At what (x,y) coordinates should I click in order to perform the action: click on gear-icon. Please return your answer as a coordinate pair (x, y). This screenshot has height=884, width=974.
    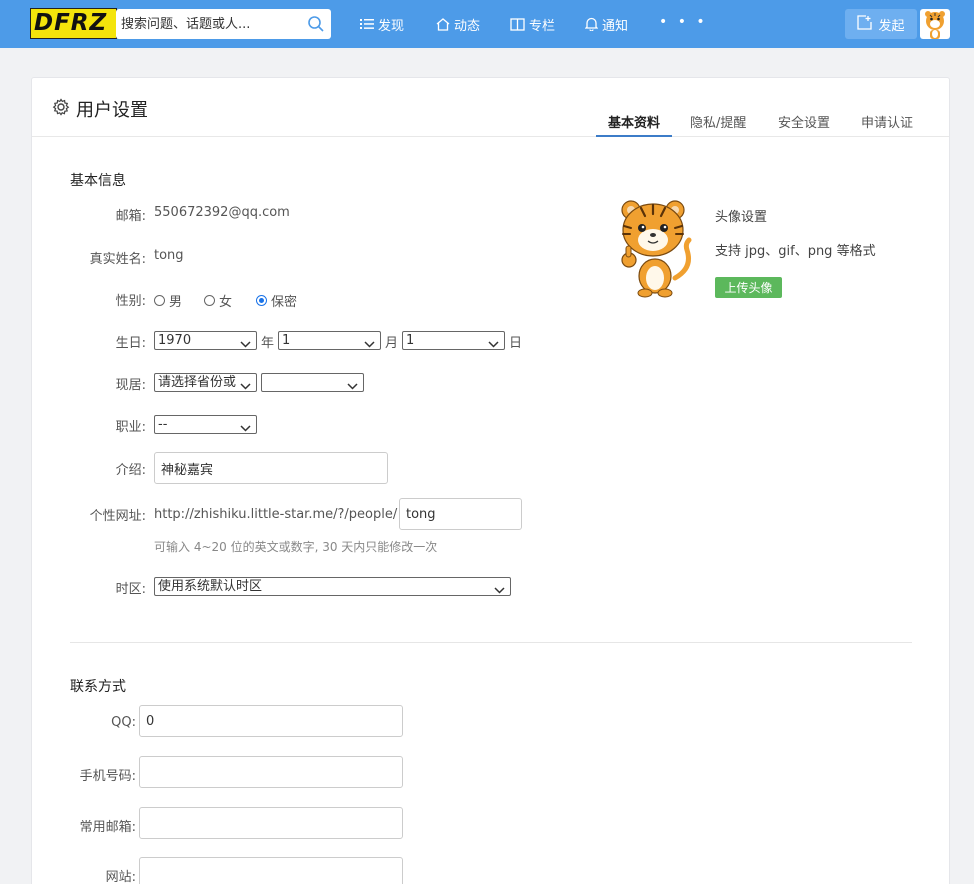
    Looking at the image, I should click on (61, 109).